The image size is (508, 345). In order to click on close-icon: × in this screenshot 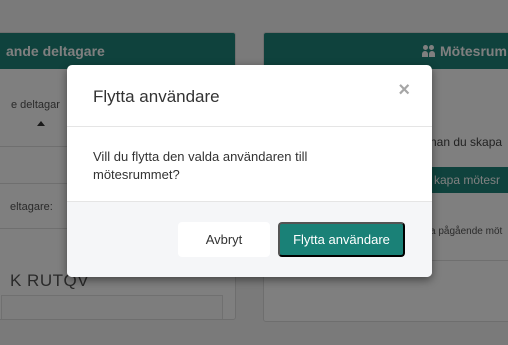, I will do `click(404, 90)`.